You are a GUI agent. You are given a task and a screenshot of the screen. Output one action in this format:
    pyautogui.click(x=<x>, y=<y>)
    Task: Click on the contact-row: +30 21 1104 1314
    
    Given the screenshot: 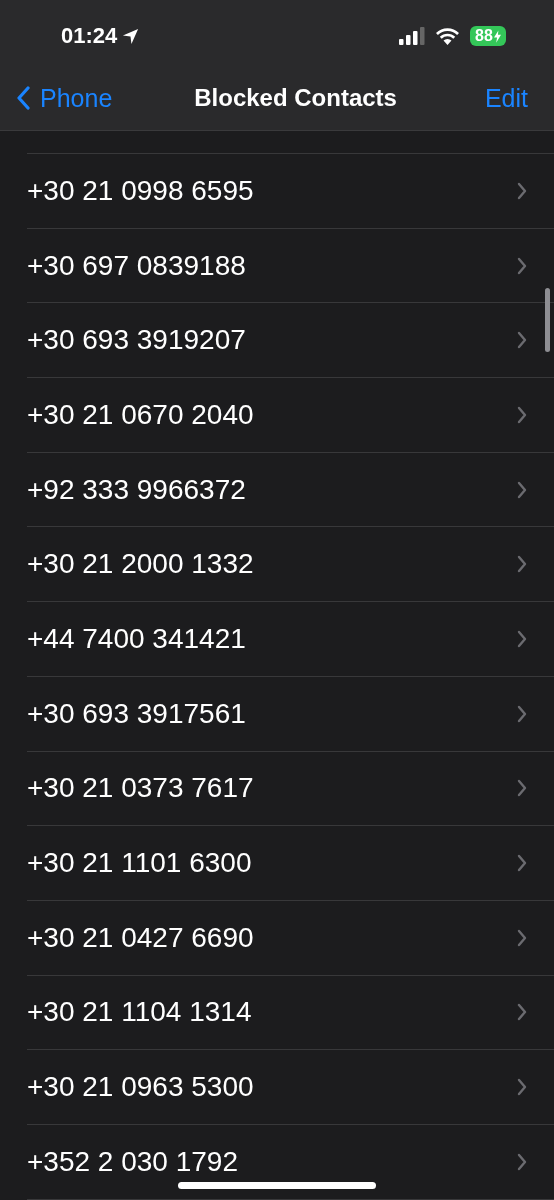 What is the action you would take?
    pyautogui.click(x=290, y=1013)
    